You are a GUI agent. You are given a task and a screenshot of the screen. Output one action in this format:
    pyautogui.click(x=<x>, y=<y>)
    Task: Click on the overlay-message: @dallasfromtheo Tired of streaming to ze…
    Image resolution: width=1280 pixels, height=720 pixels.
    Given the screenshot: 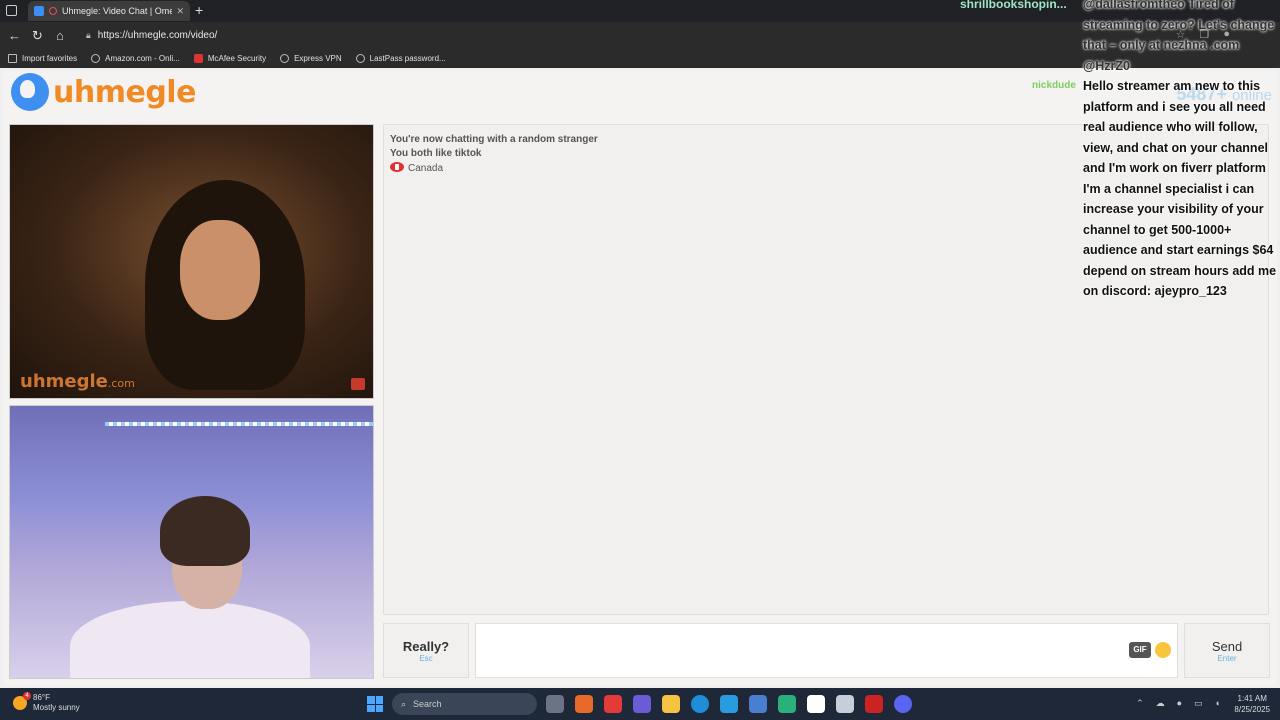 What is the action you would take?
    pyautogui.click(x=1179, y=36)
    